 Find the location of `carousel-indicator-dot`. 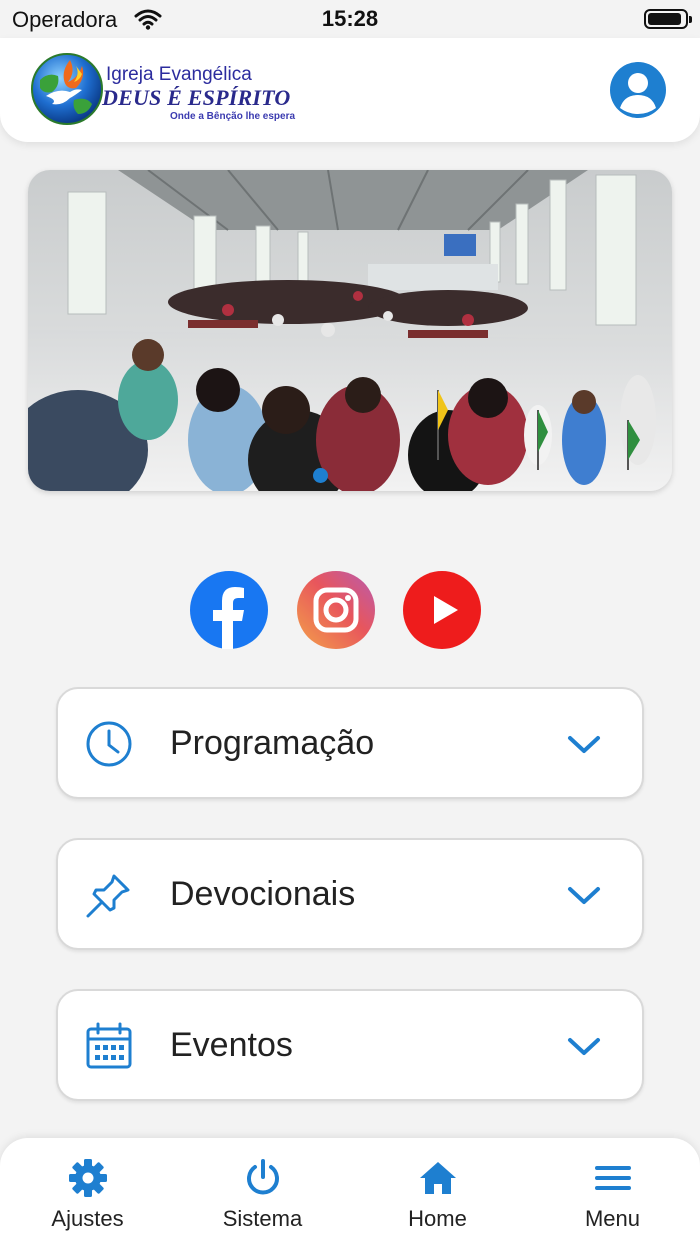

carousel-indicator-dot is located at coordinates (320, 475).